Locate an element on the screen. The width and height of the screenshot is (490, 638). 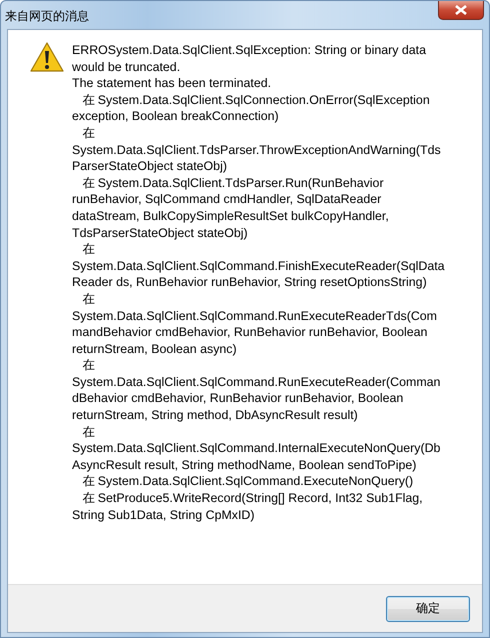
window-title: 来自网页的消息 is located at coordinates (47, 16).